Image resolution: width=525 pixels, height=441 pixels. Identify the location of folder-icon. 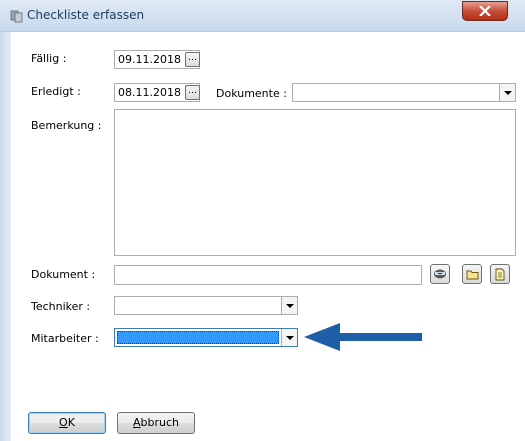
(472, 274).